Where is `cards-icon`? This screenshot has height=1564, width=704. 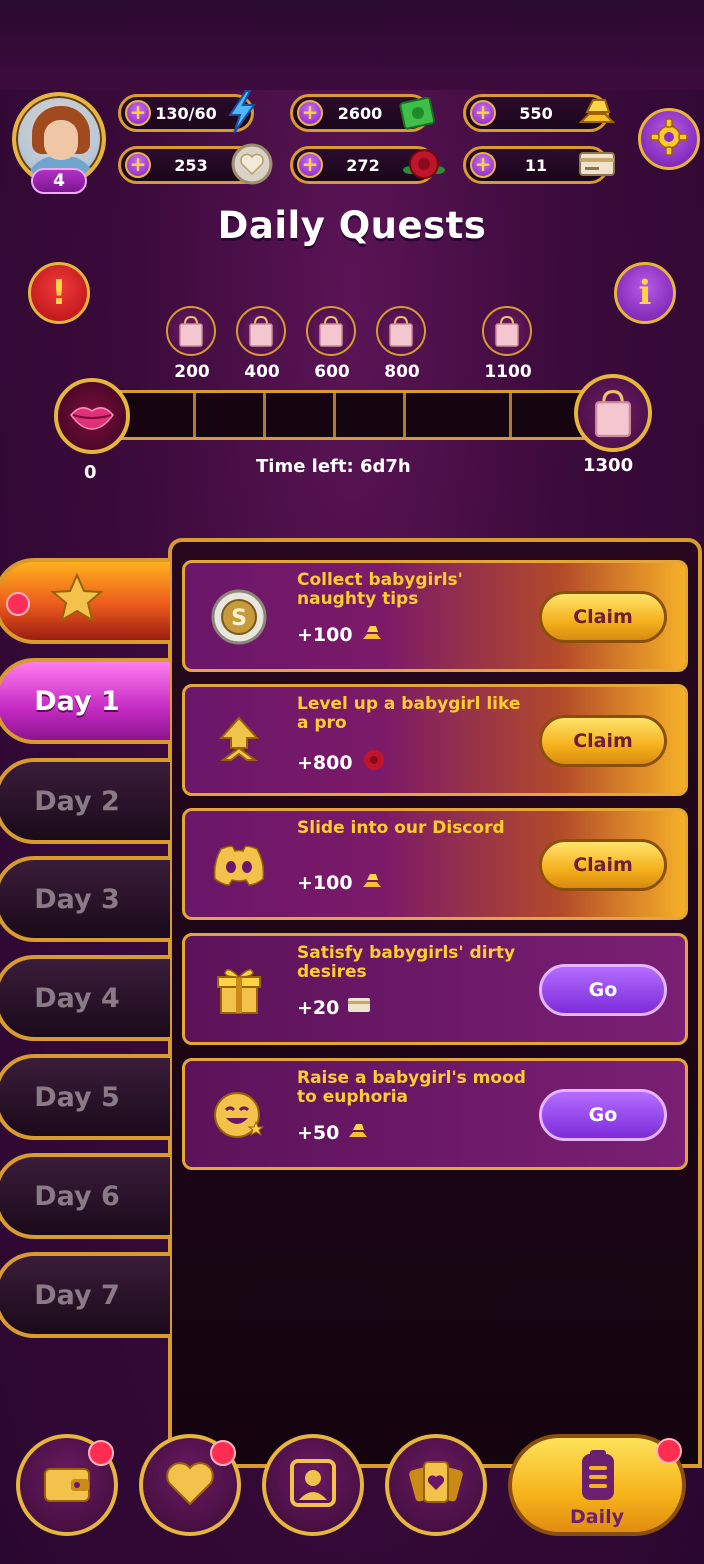 cards-icon is located at coordinates (436, 1485).